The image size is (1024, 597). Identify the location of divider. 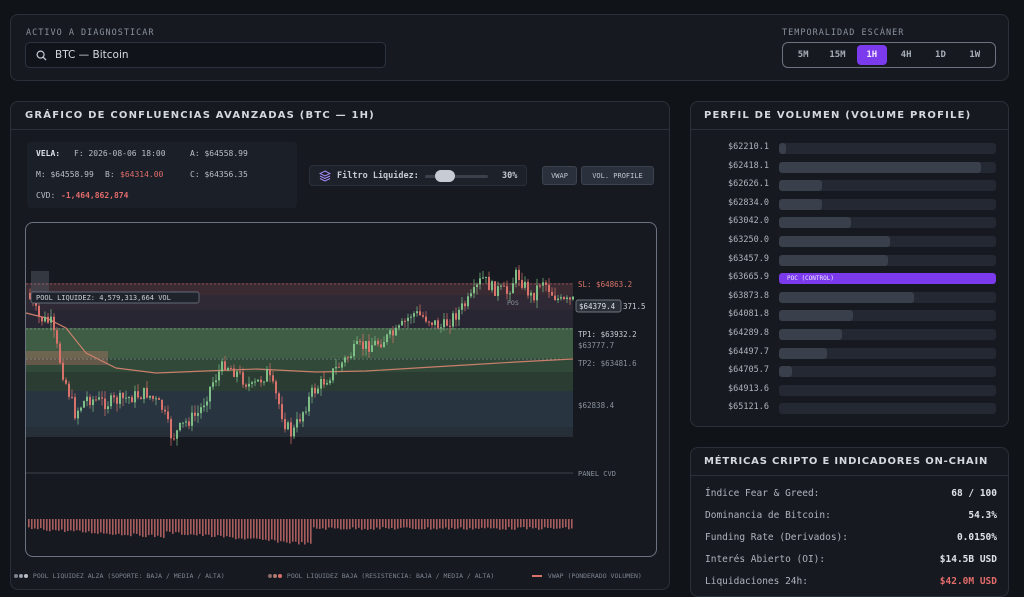
(849, 129).